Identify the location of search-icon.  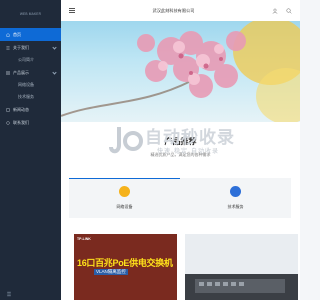
(289, 10).